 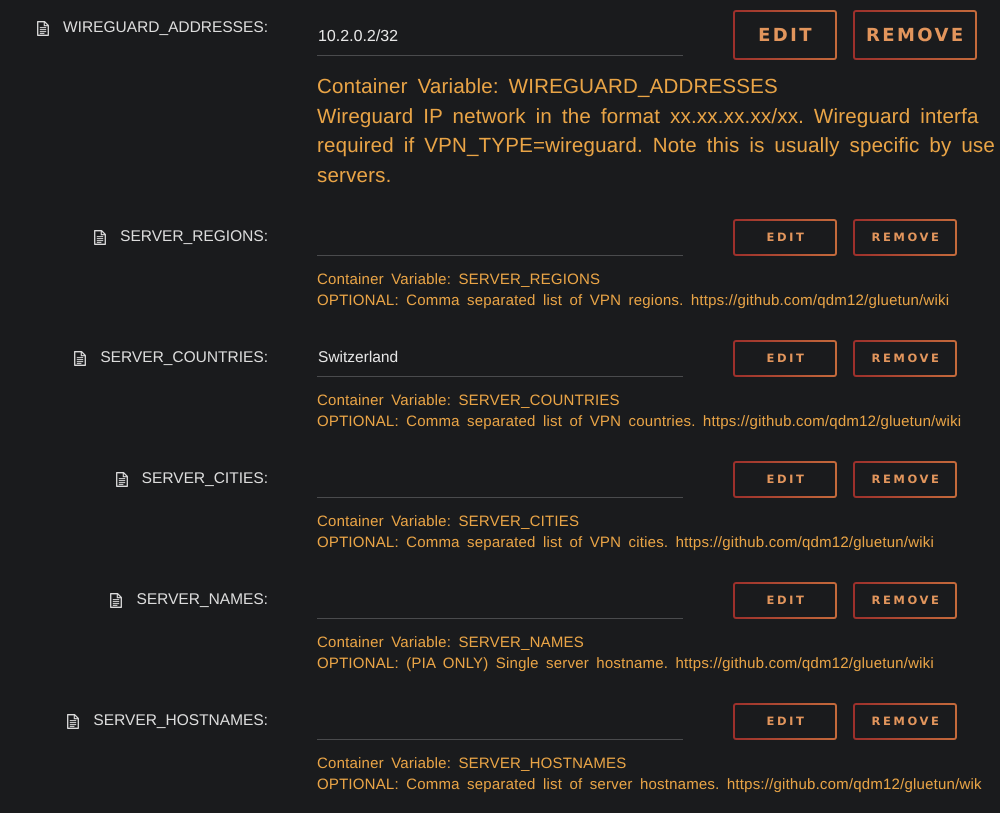 What do you see at coordinates (626, 653) in the screenshot?
I see `variable-description: Container Variable: SERVER_NAMES OPTIONAL: (PIA ONLY) Single server hostname. https://github.com/qdm12/gluetun/wiki` at bounding box center [626, 653].